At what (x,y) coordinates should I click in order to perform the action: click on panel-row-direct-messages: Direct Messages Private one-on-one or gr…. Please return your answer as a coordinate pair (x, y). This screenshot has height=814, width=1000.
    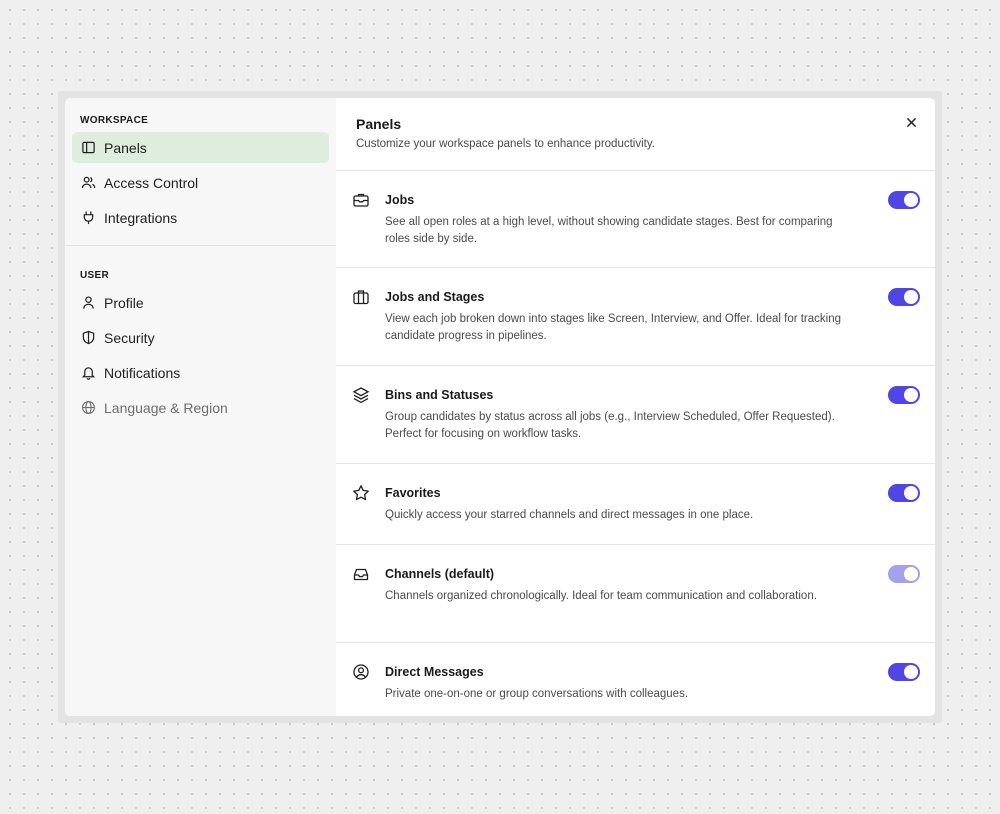
    Looking at the image, I should click on (635, 679).